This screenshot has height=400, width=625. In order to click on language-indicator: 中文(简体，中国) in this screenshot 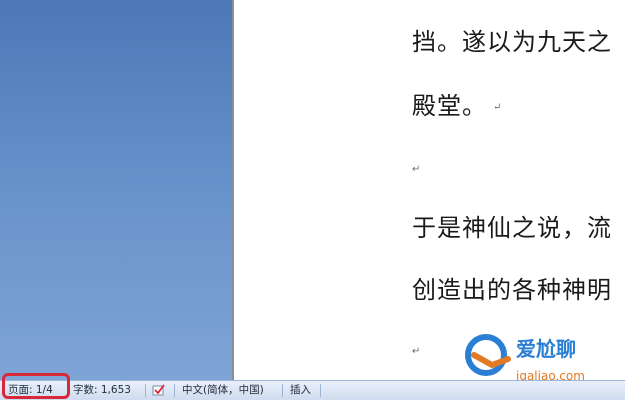, I will do `click(223, 390)`.